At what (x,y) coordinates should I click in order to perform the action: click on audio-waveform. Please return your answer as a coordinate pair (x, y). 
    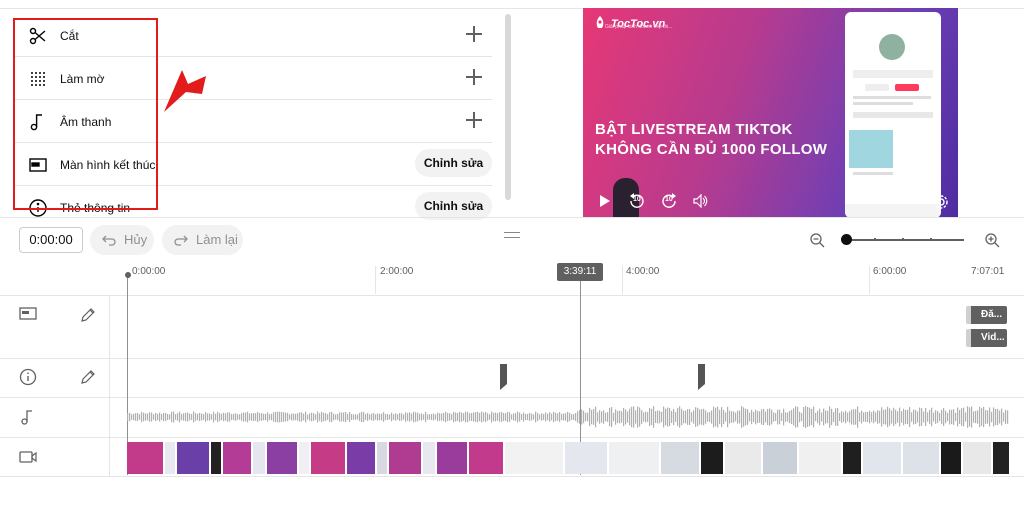
    Looking at the image, I should click on (568, 417).